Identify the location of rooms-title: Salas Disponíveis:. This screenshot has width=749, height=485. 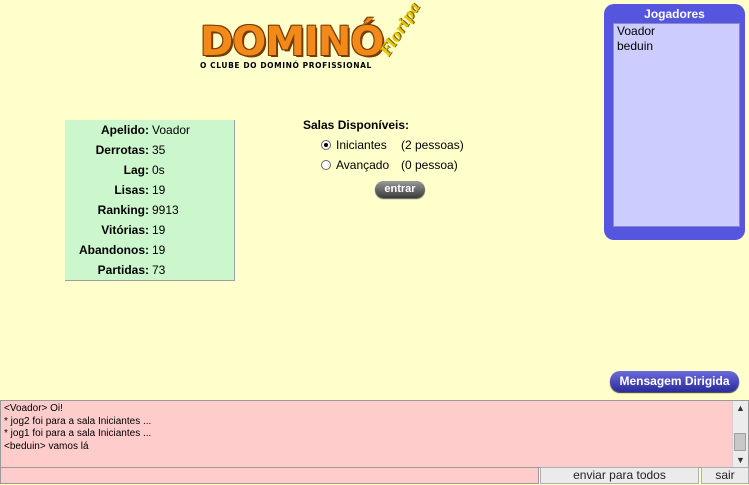
(356, 125).